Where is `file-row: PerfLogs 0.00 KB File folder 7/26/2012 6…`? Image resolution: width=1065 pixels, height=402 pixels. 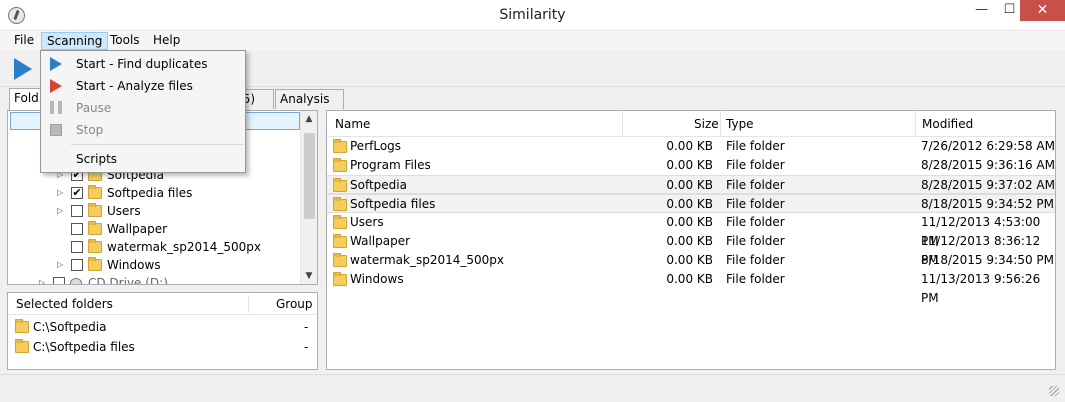
file-row: PerfLogs 0.00 KB File folder 7/26/2012 6… is located at coordinates (691, 146).